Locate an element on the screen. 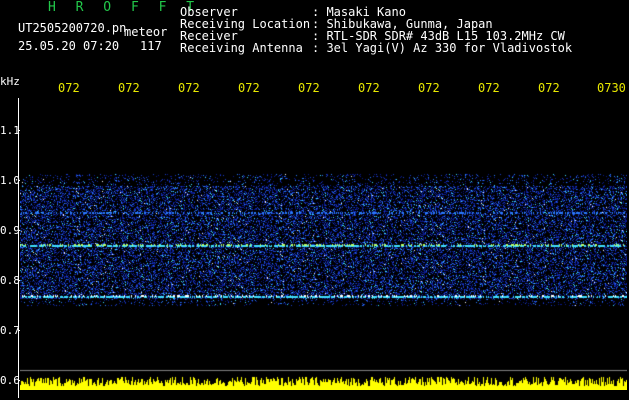 The width and height of the screenshot is (629, 400). filename-label: UT2505200720.pn is located at coordinates (72, 28).